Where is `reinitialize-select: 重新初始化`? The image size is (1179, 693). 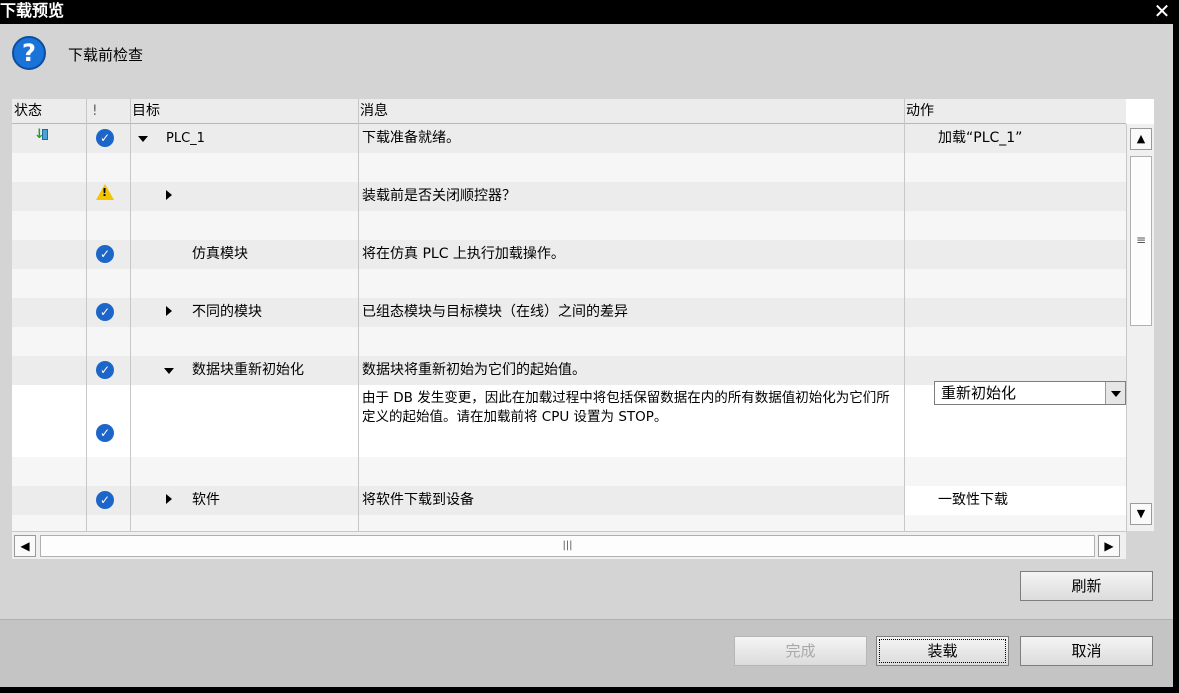 reinitialize-select: 重新初始化 is located at coordinates (1030, 393).